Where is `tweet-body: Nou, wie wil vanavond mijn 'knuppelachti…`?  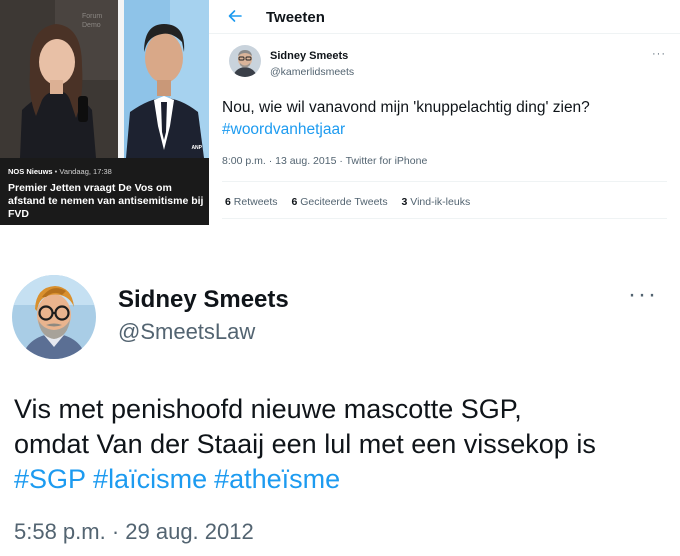 tweet-body: Nou, wie wil vanavond mijn 'knuppelachti… is located at coordinates (406, 107).